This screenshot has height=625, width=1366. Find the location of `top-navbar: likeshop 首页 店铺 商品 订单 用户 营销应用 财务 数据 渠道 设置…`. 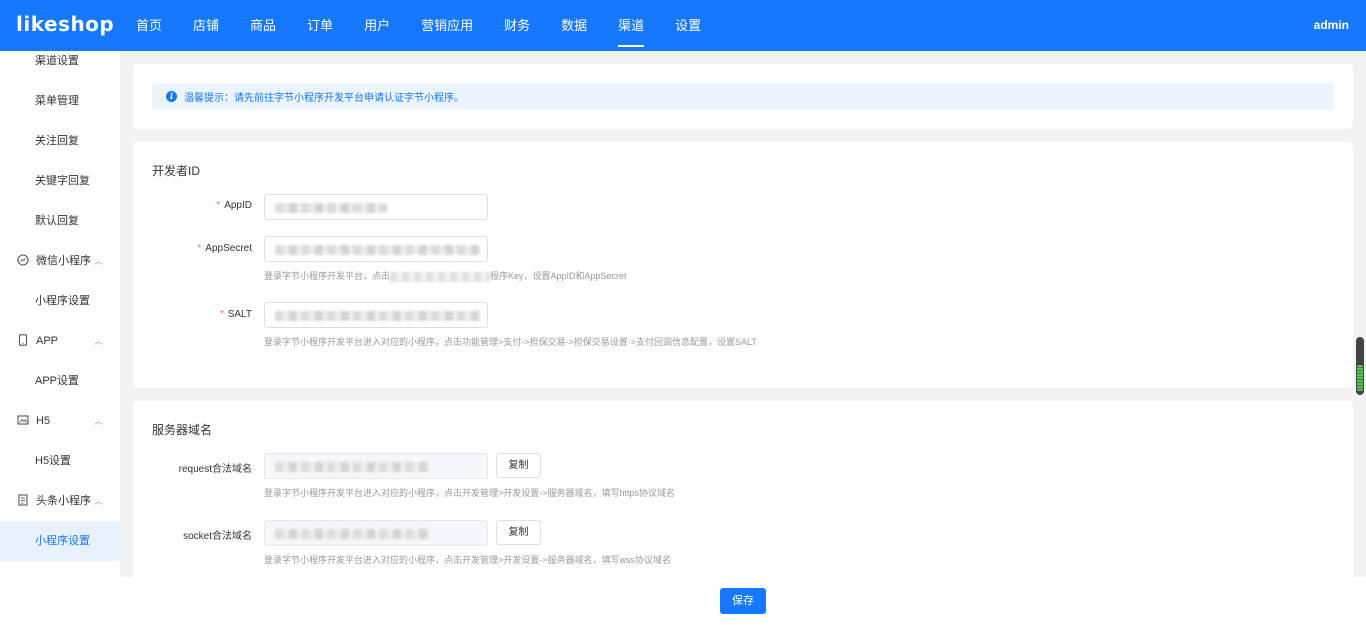

top-navbar: likeshop 首页 店铺 商品 订单 用户 营销应用 财务 数据 渠道 设置… is located at coordinates (683, 25).